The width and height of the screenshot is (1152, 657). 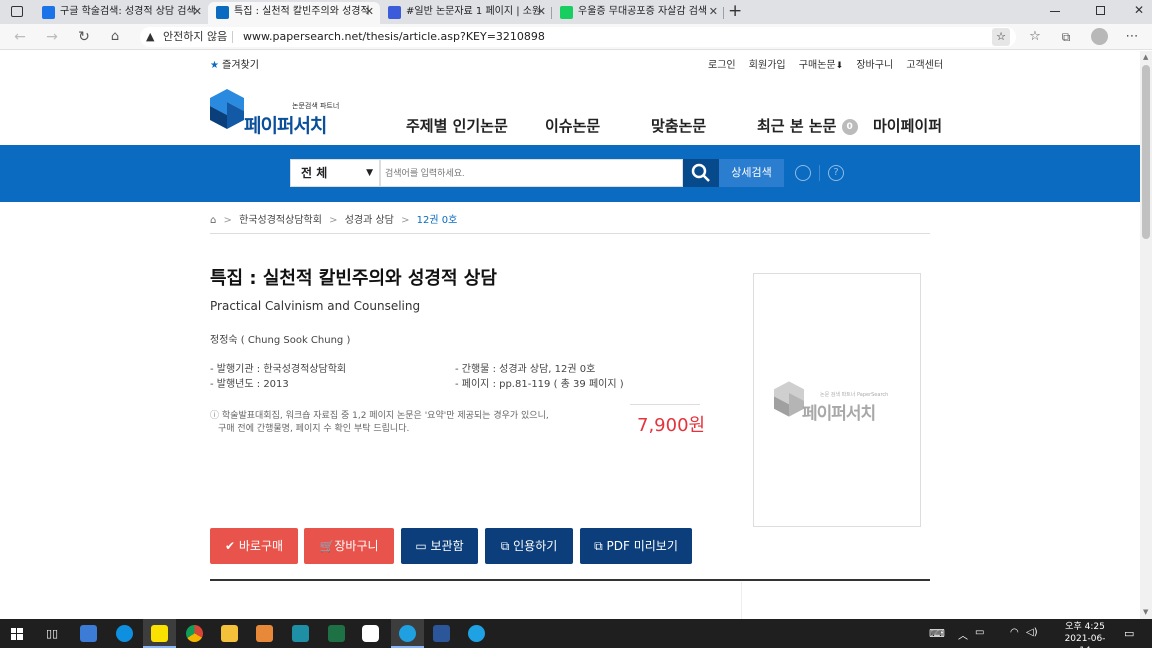 I want to click on tab-google-scholar: 구글 학술검색: 성경적 상담 검색 ✕, so click(x=121, y=13).